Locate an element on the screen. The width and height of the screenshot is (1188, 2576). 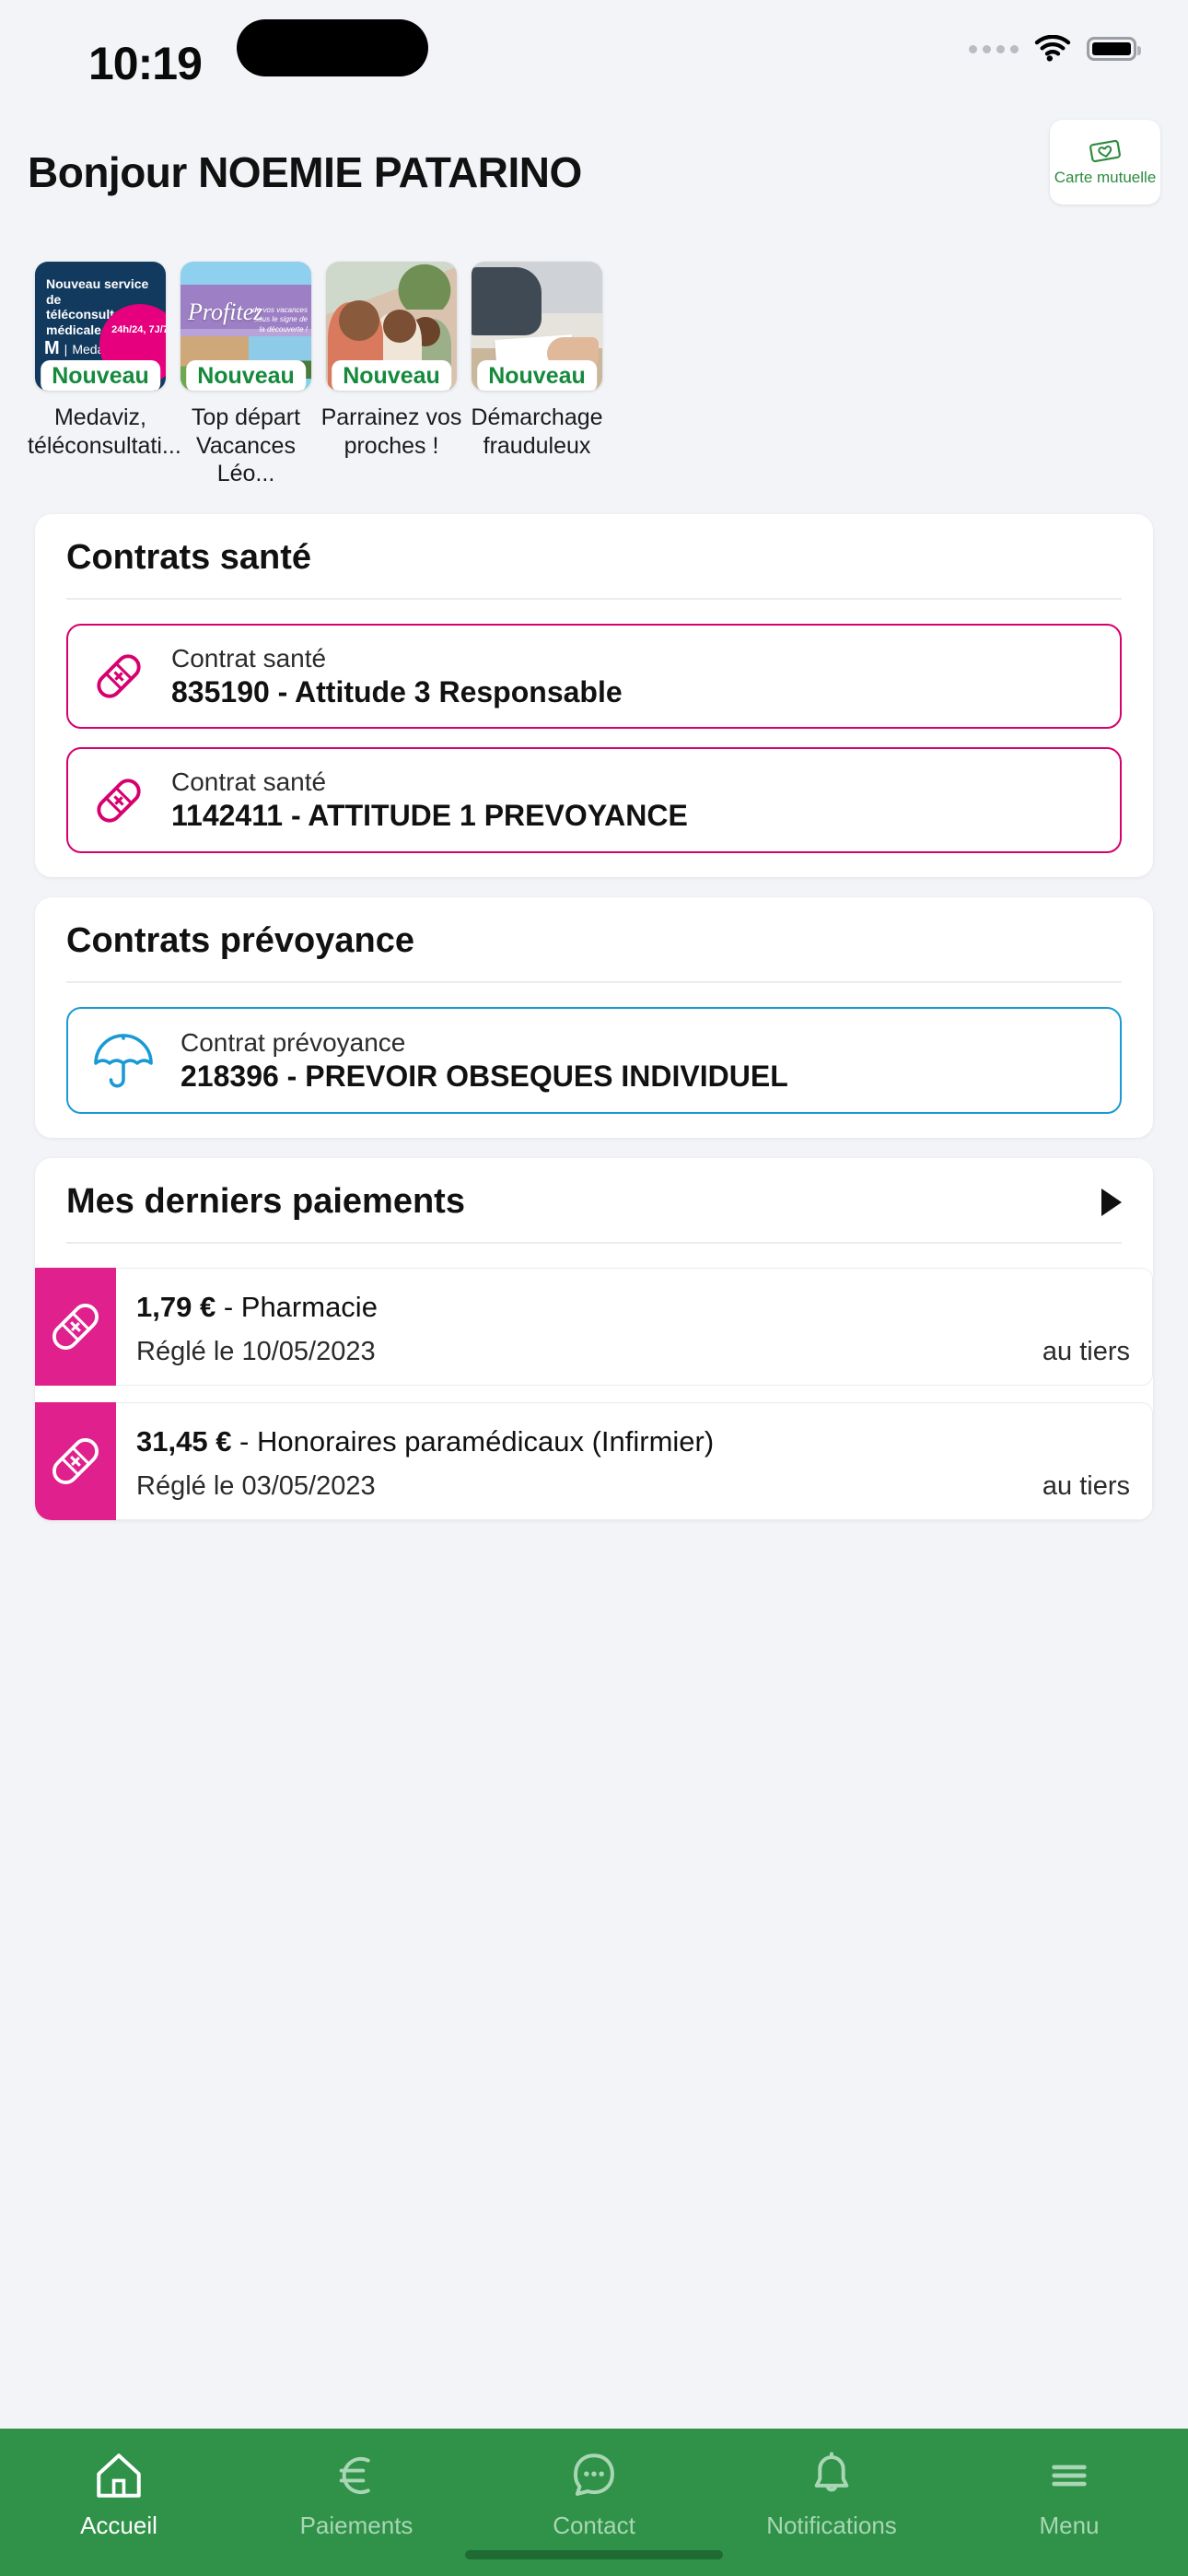
tab-label: Paiements is located at coordinates (356, 2525).